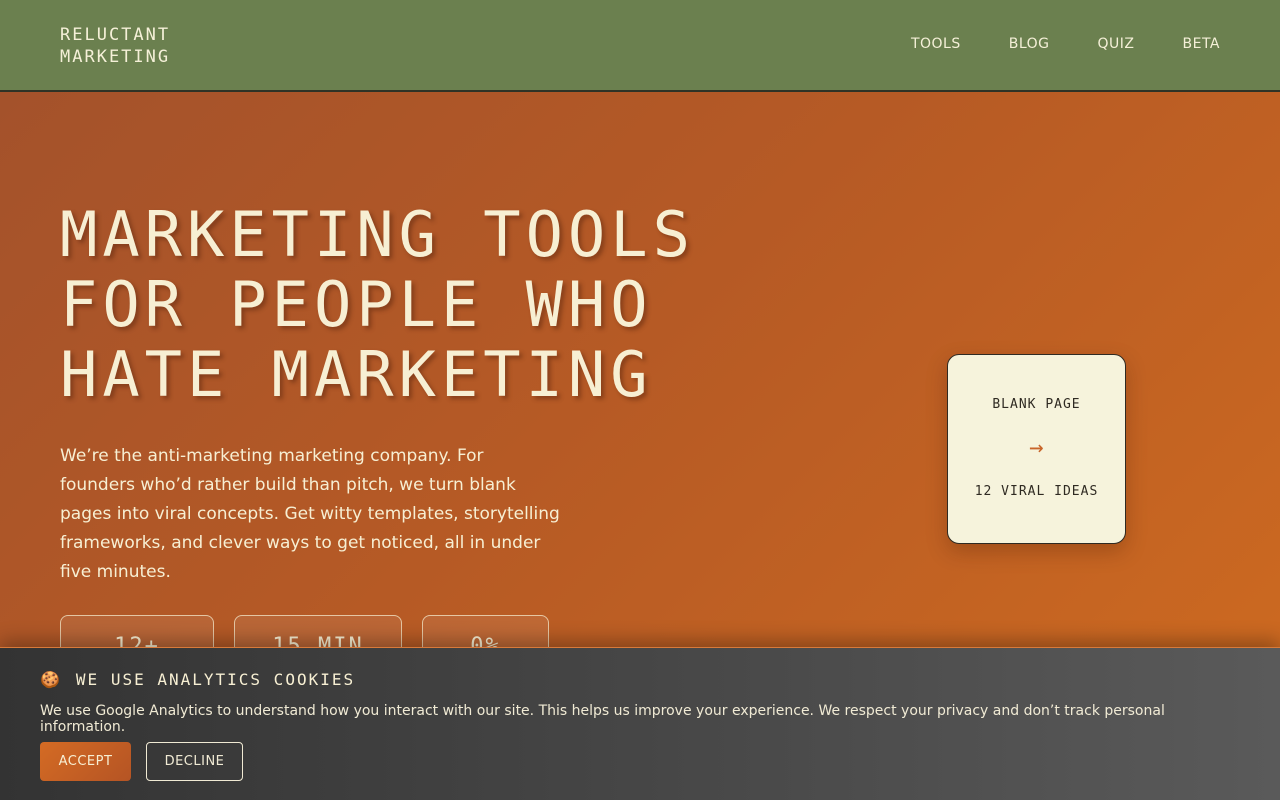 This screenshot has width=1280, height=800. I want to click on cookie-banner-title: 🍪 WE USE ANALYTICS COOKIES, so click(197, 679).